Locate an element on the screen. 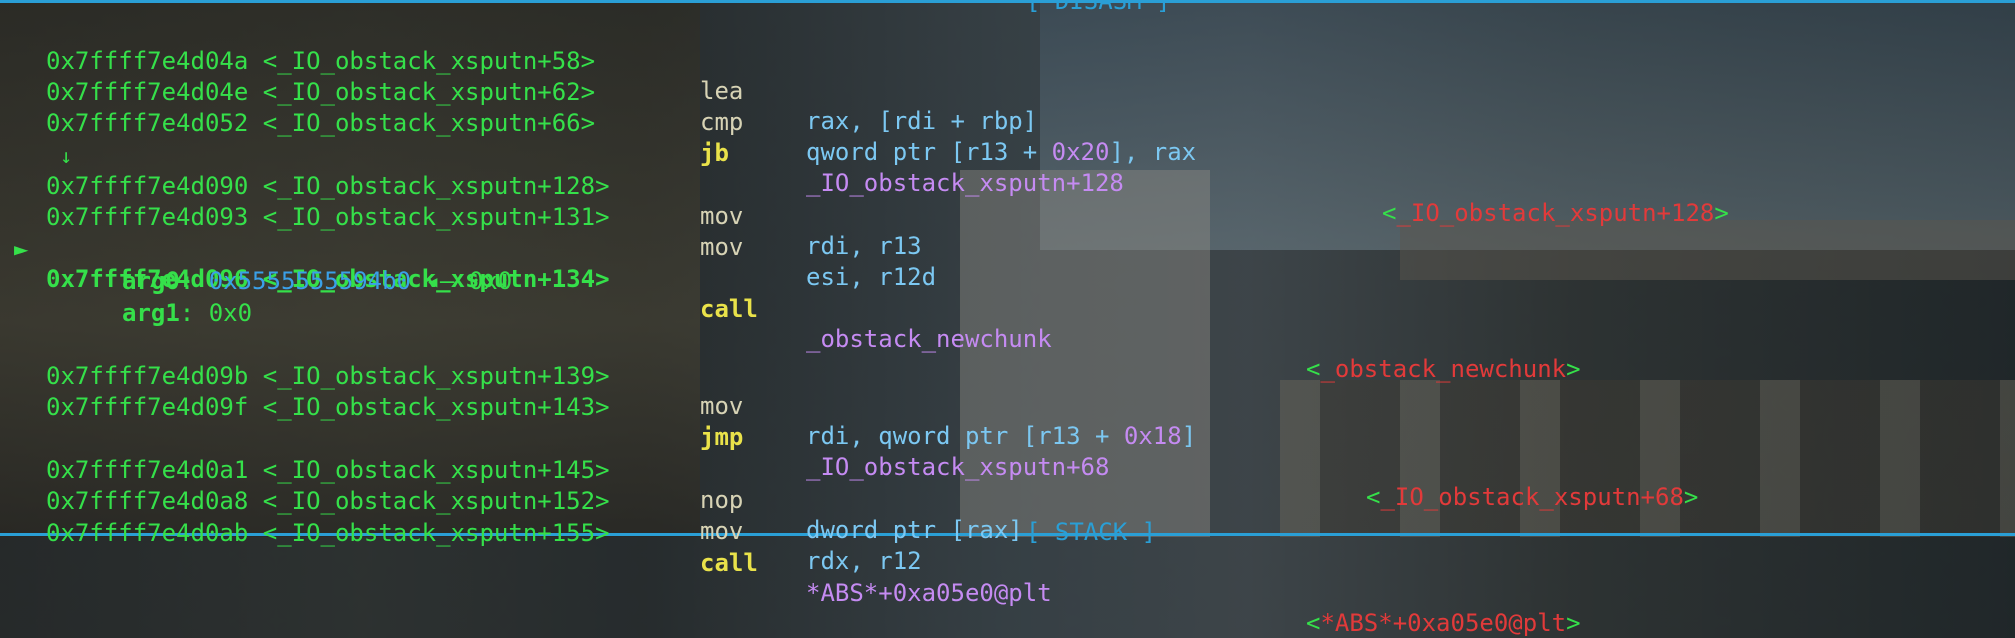  instruction-operands: _IO_obstack_xsputn+128 is located at coordinates (965, 183).